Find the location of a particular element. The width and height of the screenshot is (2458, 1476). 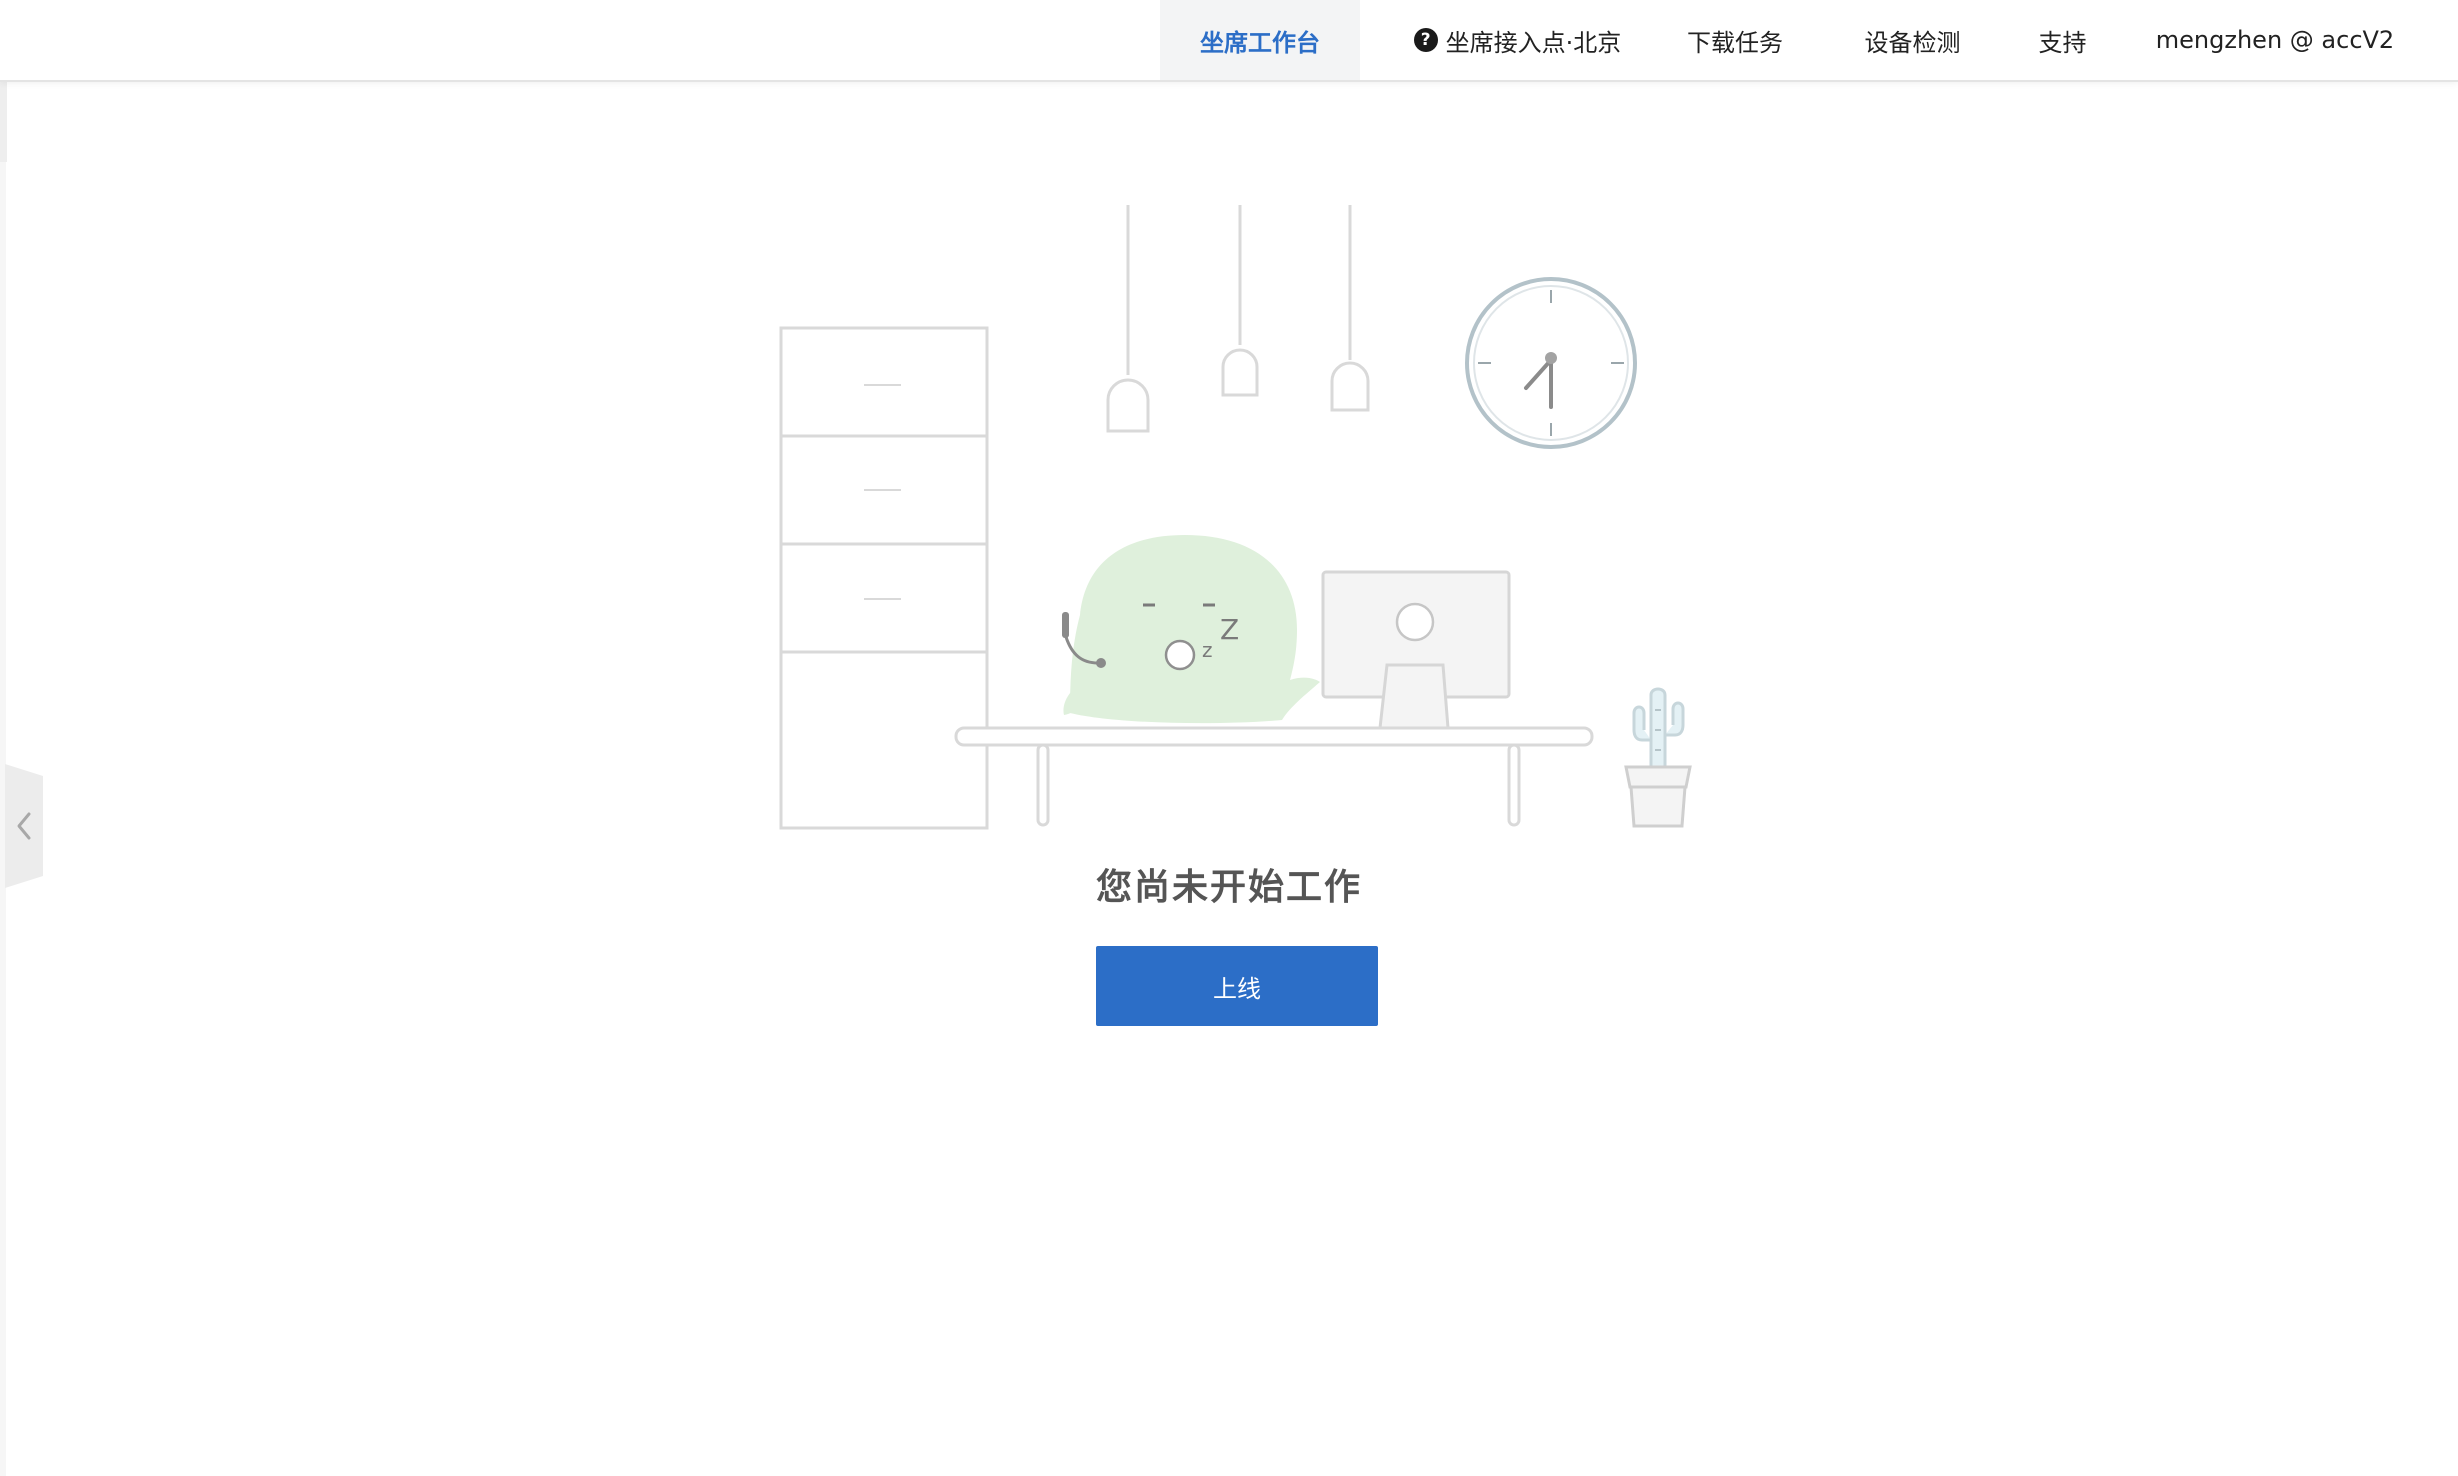

nav-item-access-point: ? 坐席接入点·北京 is located at coordinates (1517, 40).